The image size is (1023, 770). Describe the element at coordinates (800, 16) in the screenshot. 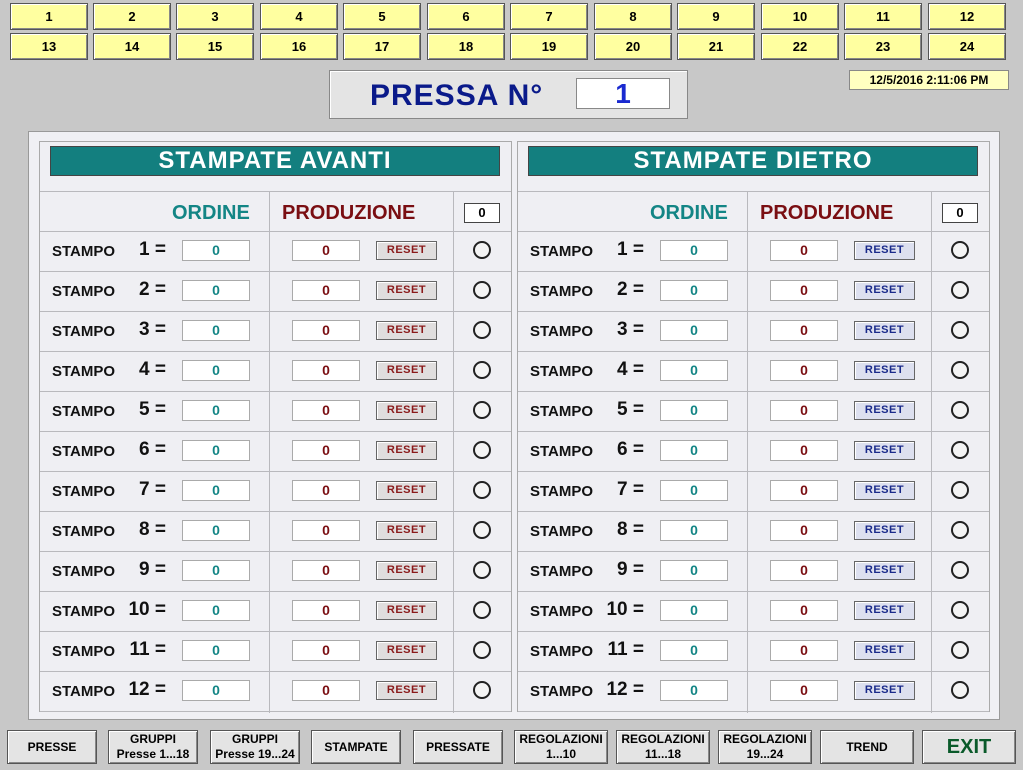

I see `press-button-10: 10` at that location.